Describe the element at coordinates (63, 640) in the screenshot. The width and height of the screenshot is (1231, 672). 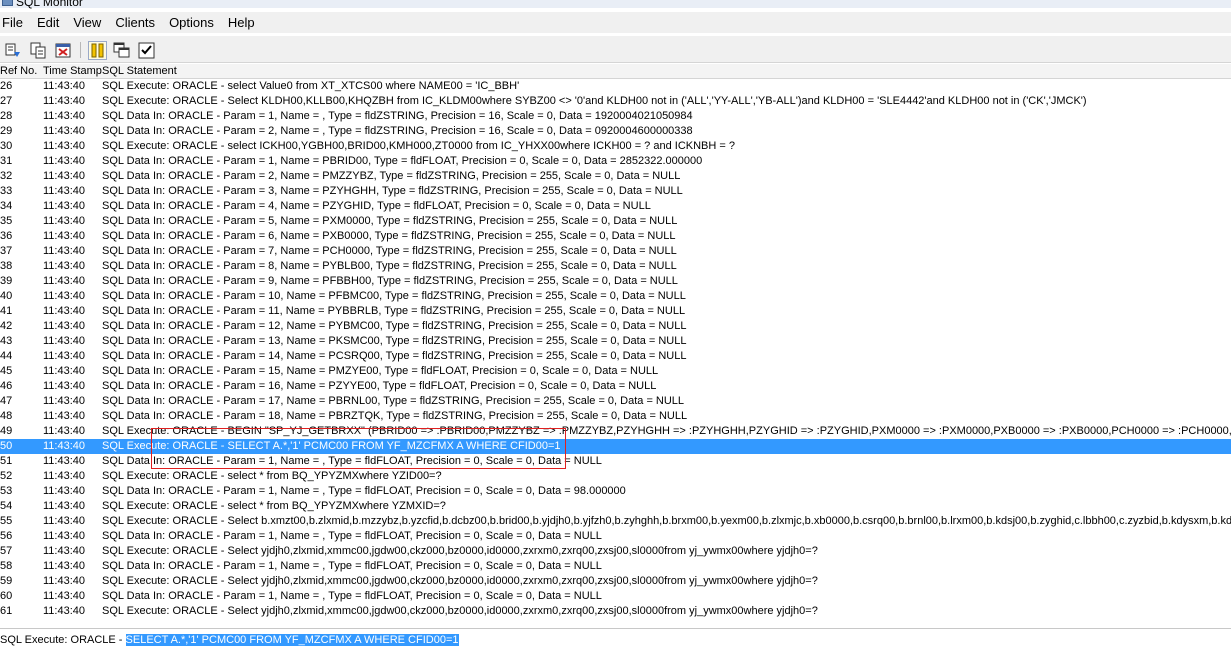
I see `detail-prefix: SQL Execute: ORACLE -` at that location.